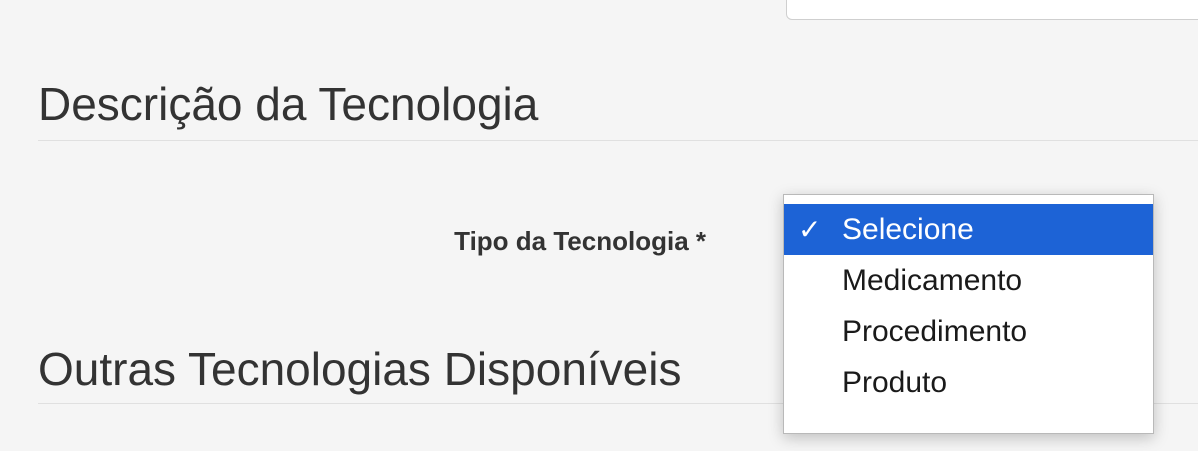 The width and height of the screenshot is (1198, 451). What do you see at coordinates (360, 369) in the screenshot?
I see `section-title-outras-tecnologias: Outras Tecnologias Disponíveis` at bounding box center [360, 369].